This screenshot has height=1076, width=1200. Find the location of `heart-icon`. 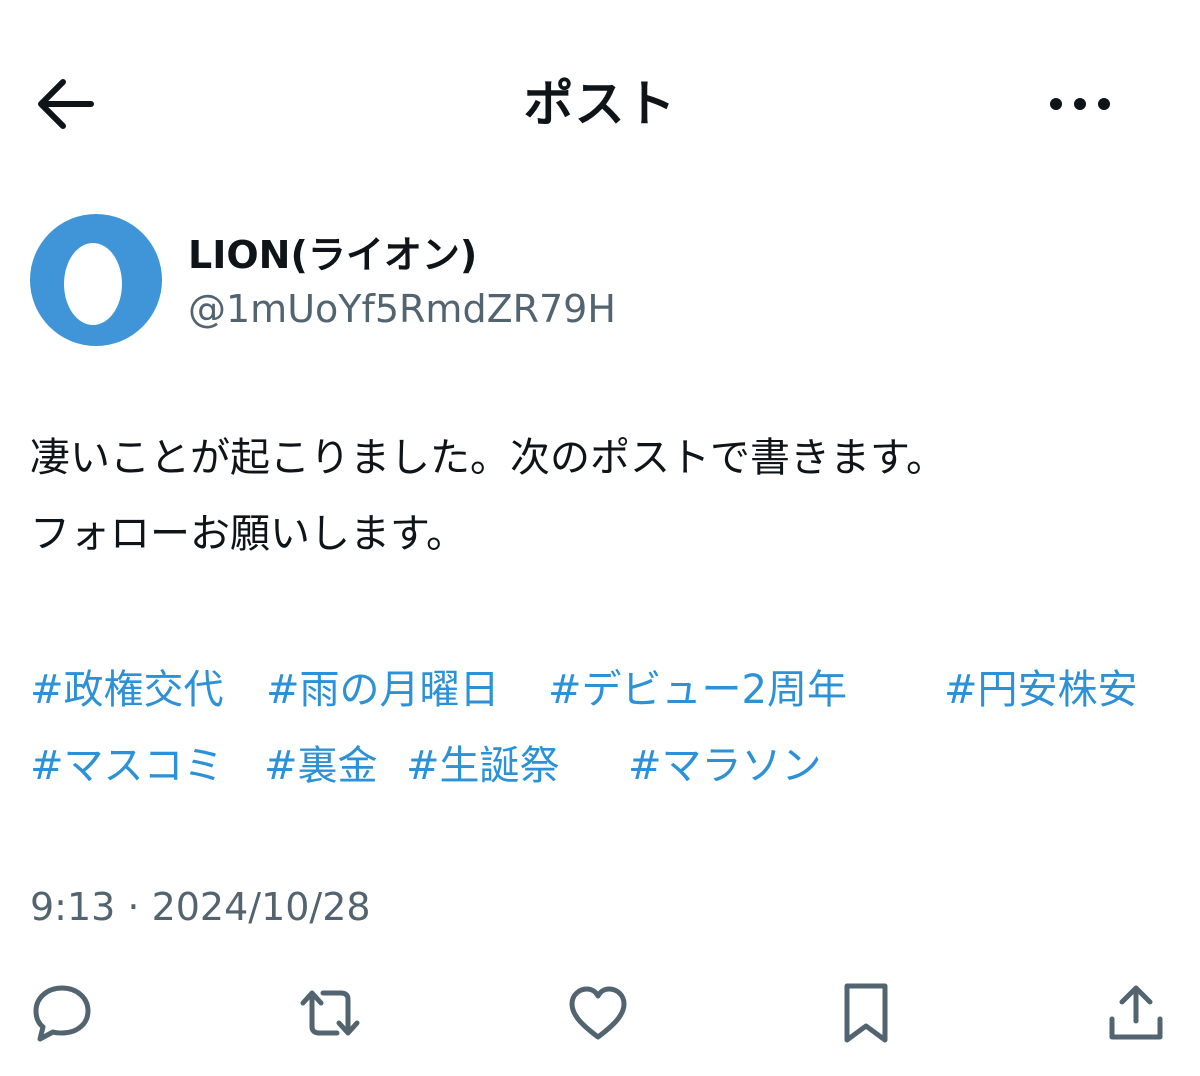

heart-icon is located at coordinates (598, 1013).